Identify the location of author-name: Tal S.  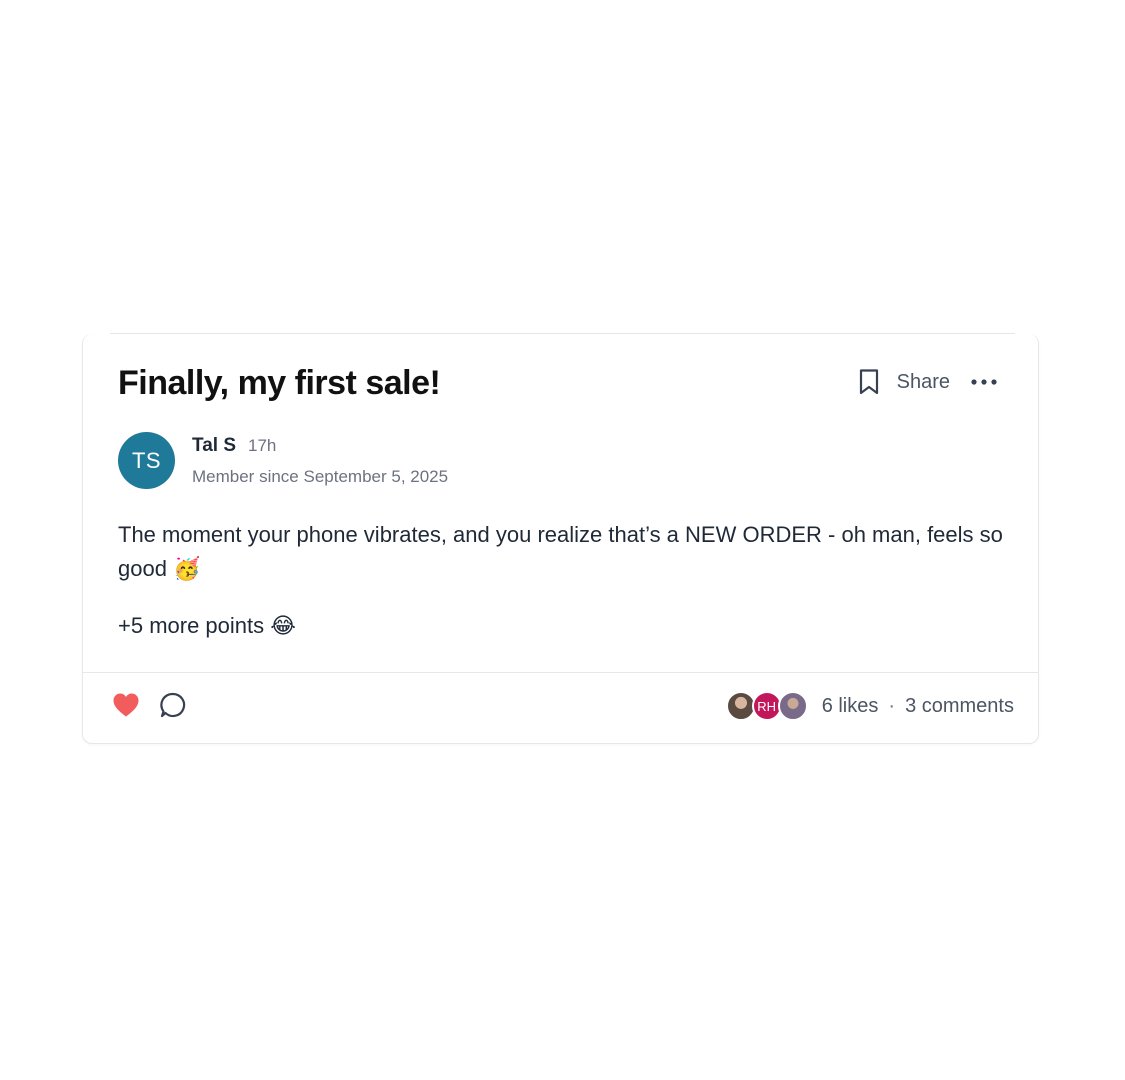
(214, 446).